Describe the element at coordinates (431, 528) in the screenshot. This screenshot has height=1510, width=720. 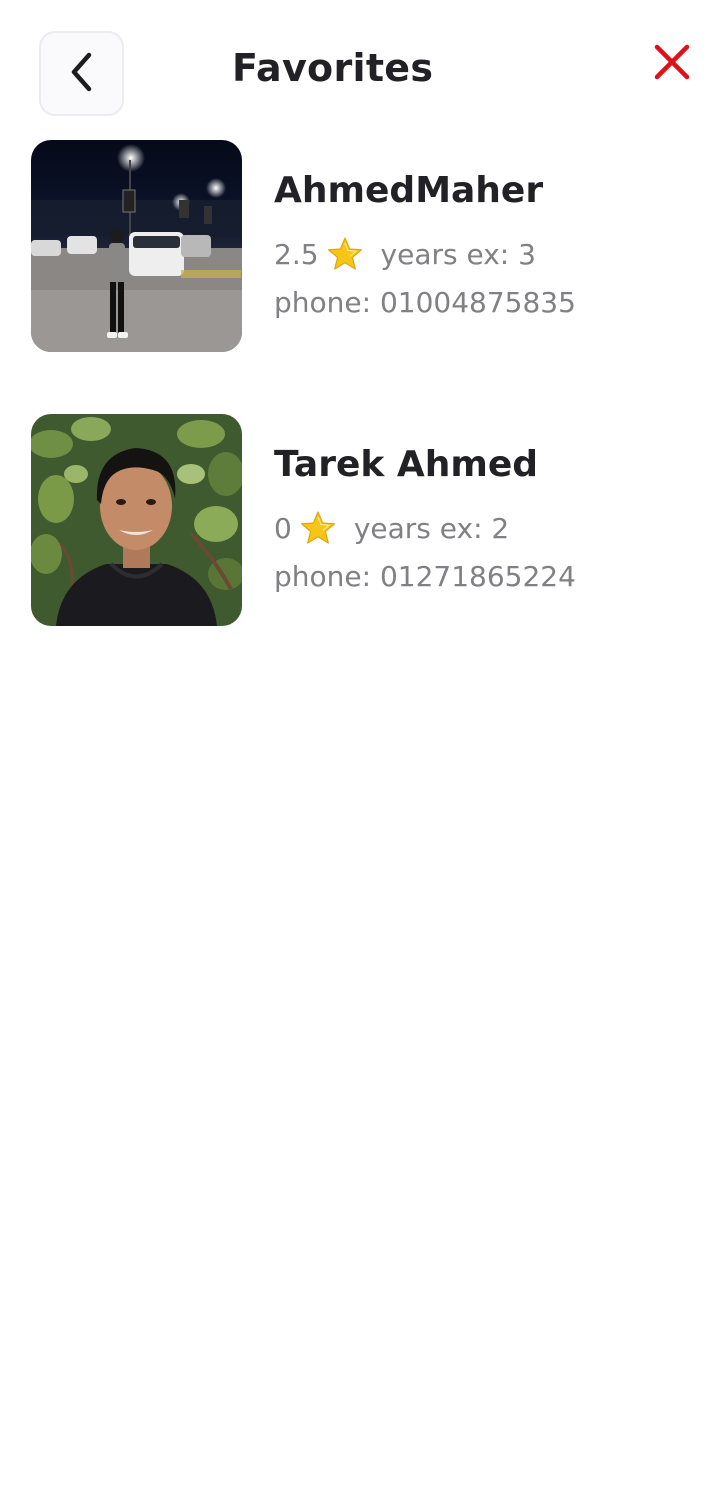
I see `years-experience: years ex: 2` at that location.